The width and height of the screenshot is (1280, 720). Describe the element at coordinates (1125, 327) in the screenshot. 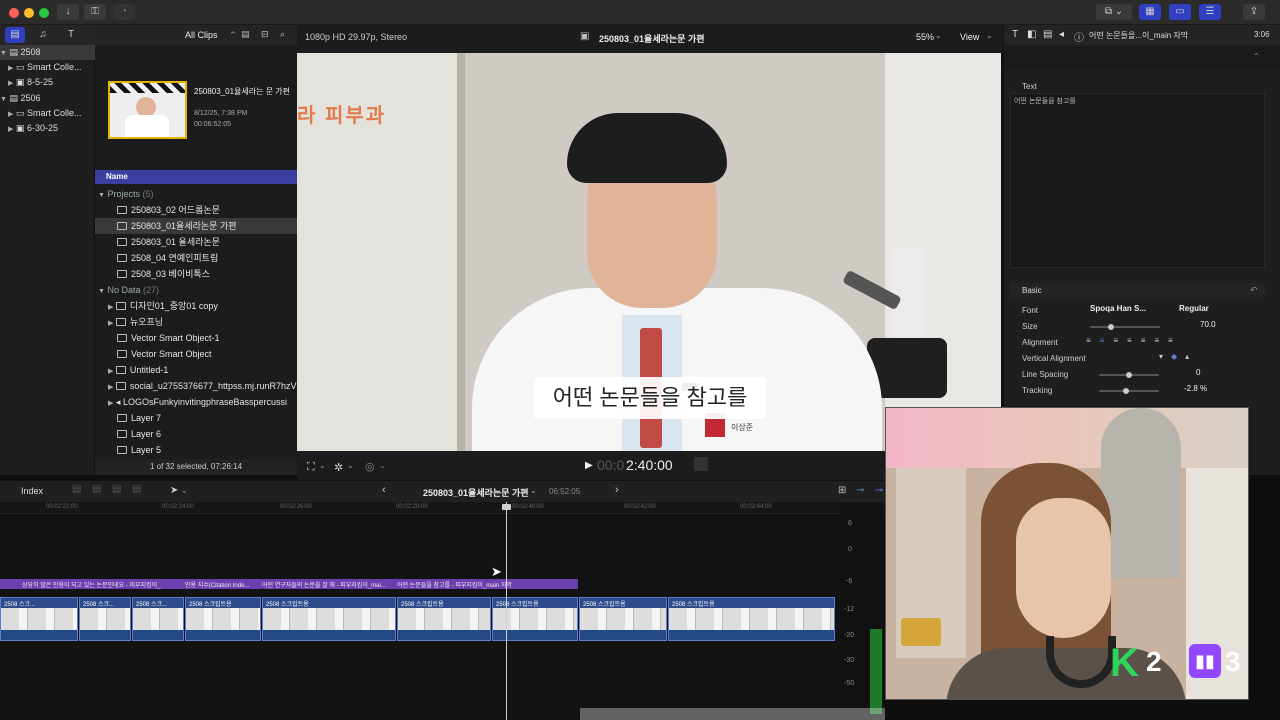

I see `size-slider` at that location.